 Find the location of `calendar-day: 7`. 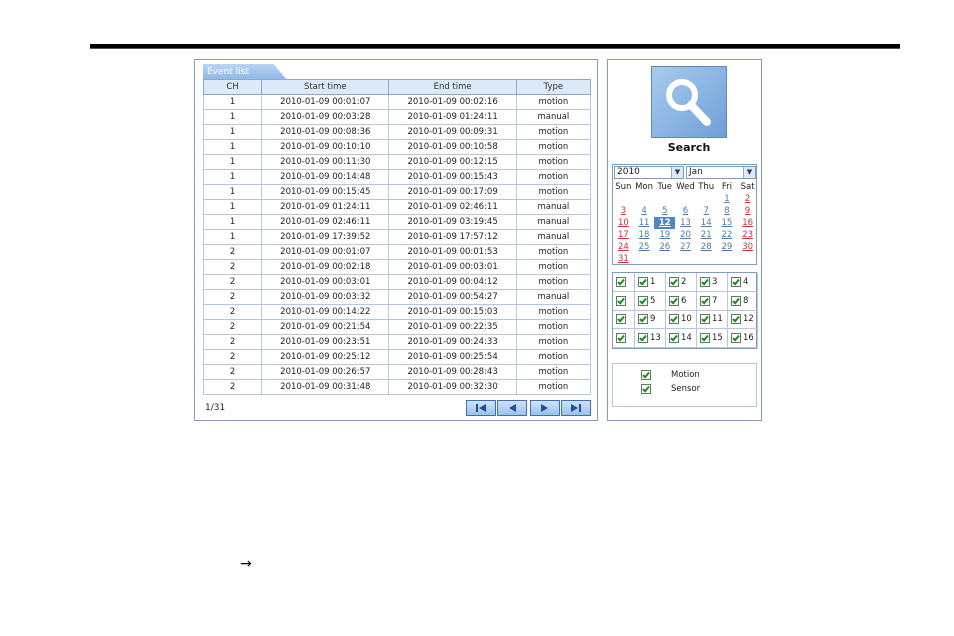

calendar-day: 7 is located at coordinates (706, 211).